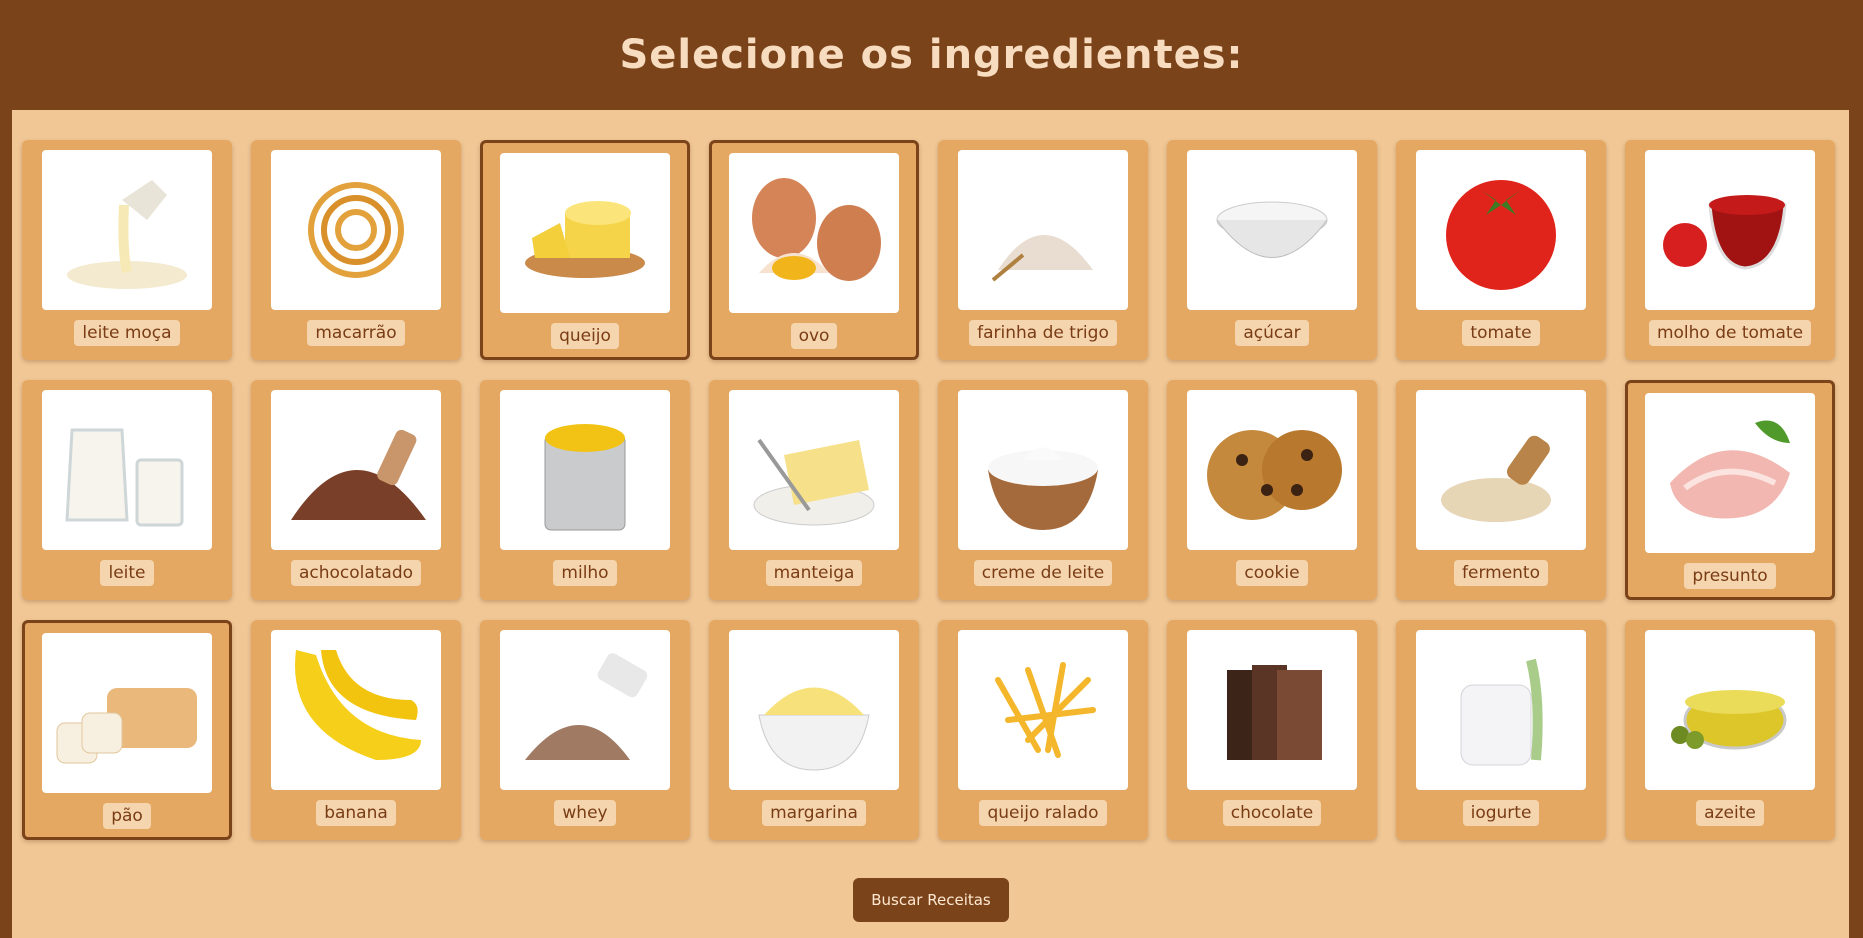  What do you see at coordinates (814, 710) in the screenshot?
I see `margarine-icon` at bounding box center [814, 710].